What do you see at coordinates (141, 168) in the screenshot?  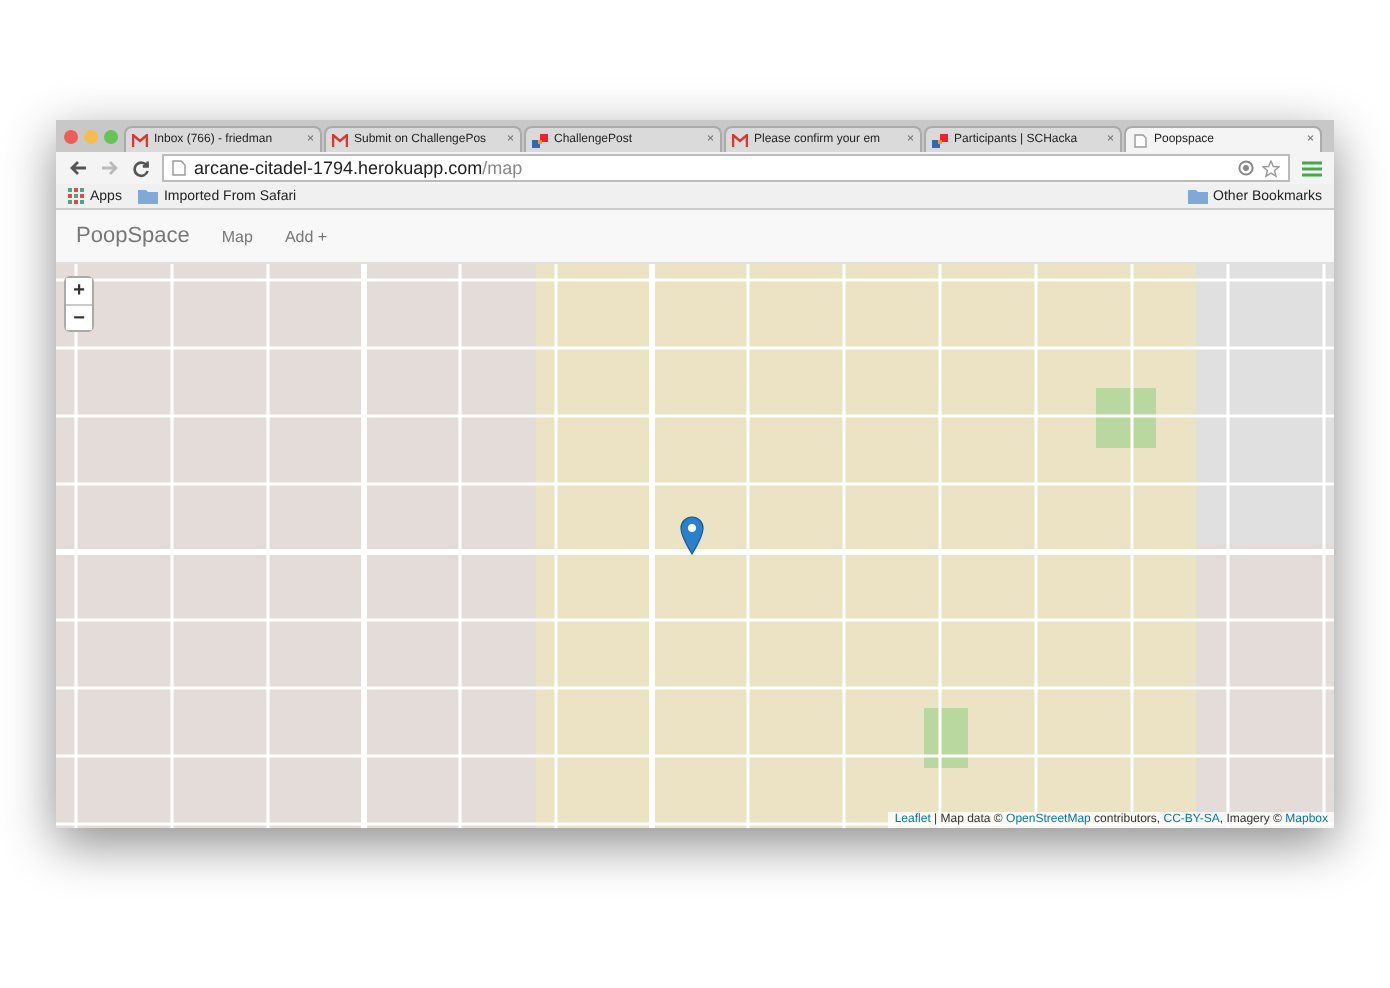 I see `reload-icon` at bounding box center [141, 168].